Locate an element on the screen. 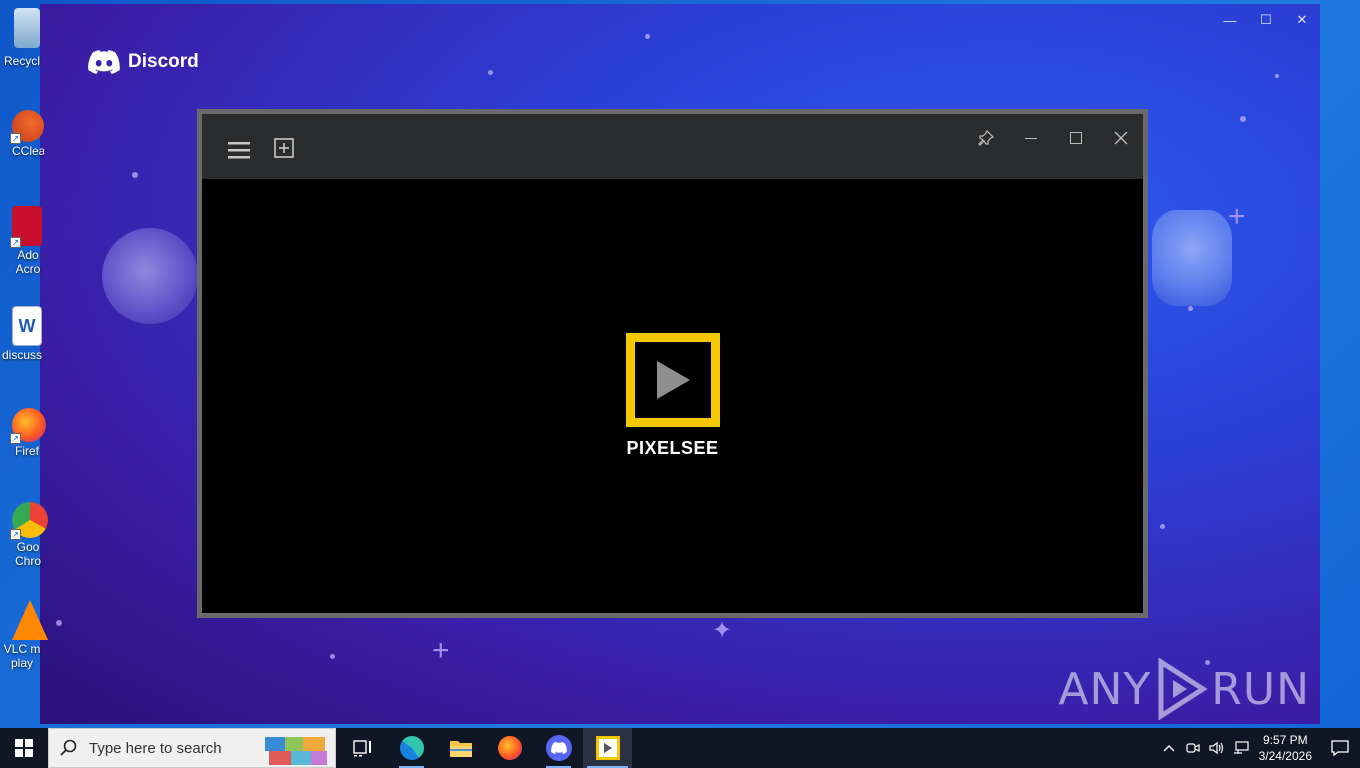  discord-logo-icon is located at coordinates (104, 62).